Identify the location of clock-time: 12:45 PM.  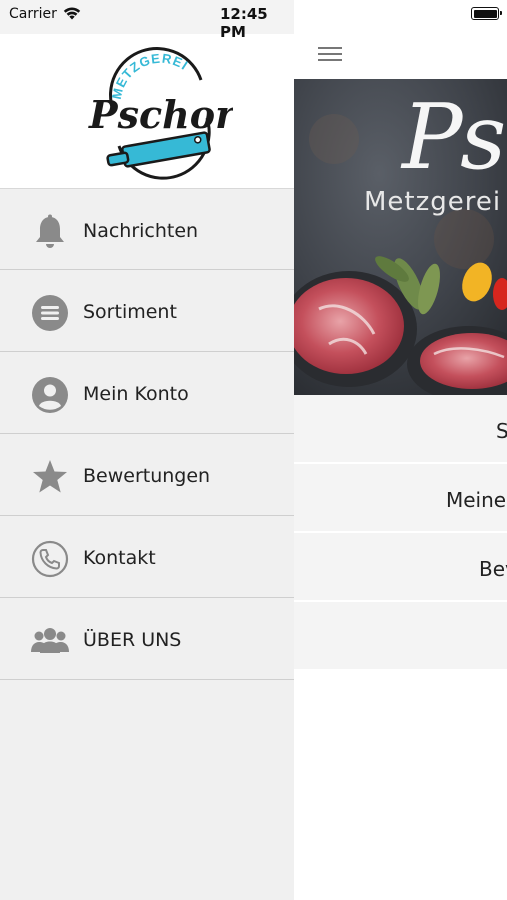
(244, 23).